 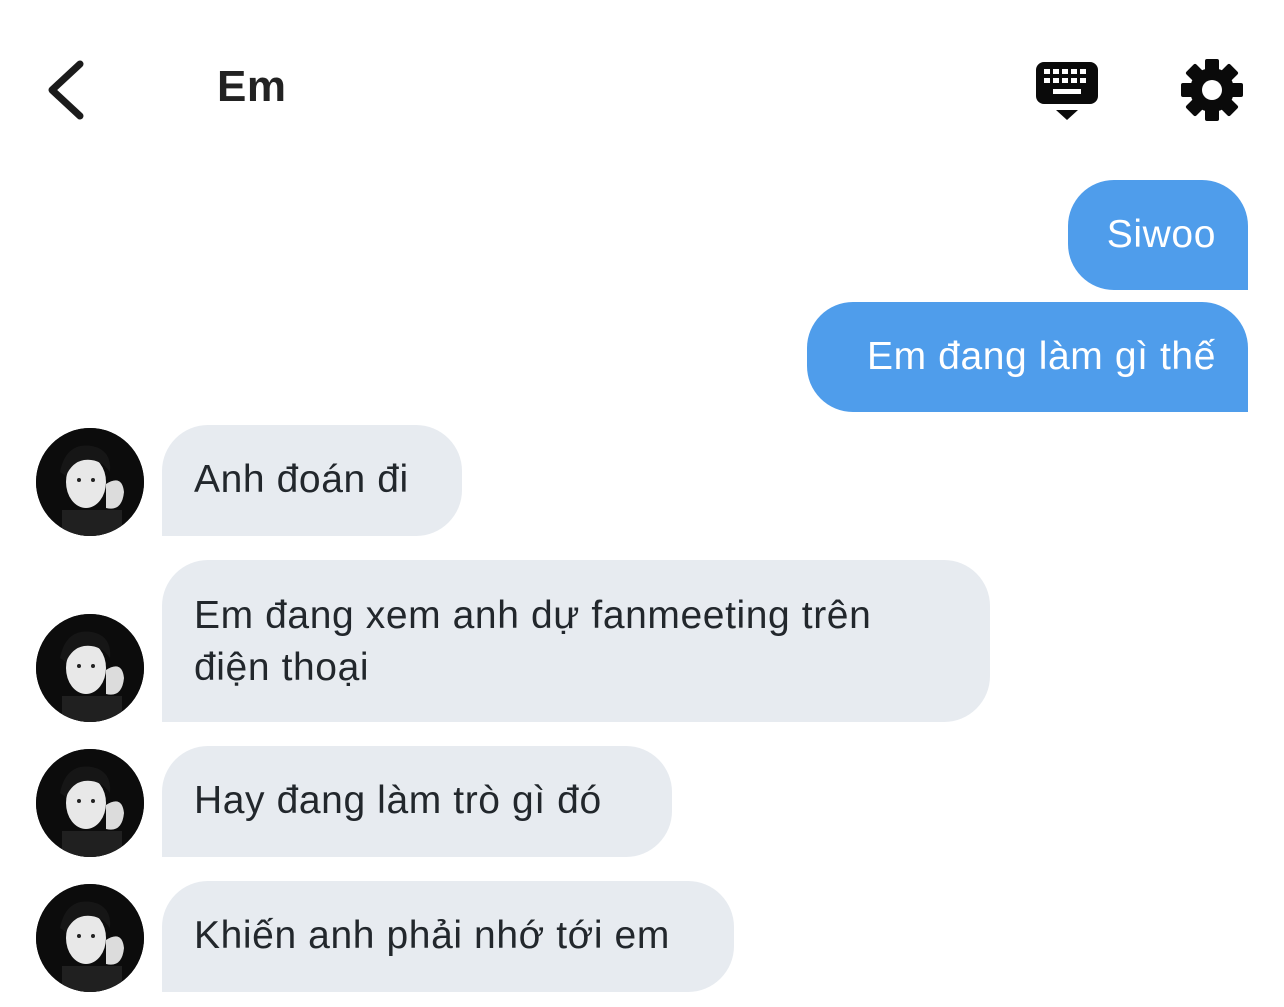 What do you see at coordinates (1041, 356) in the screenshot?
I see `message-text: Em đang làm gì thế` at bounding box center [1041, 356].